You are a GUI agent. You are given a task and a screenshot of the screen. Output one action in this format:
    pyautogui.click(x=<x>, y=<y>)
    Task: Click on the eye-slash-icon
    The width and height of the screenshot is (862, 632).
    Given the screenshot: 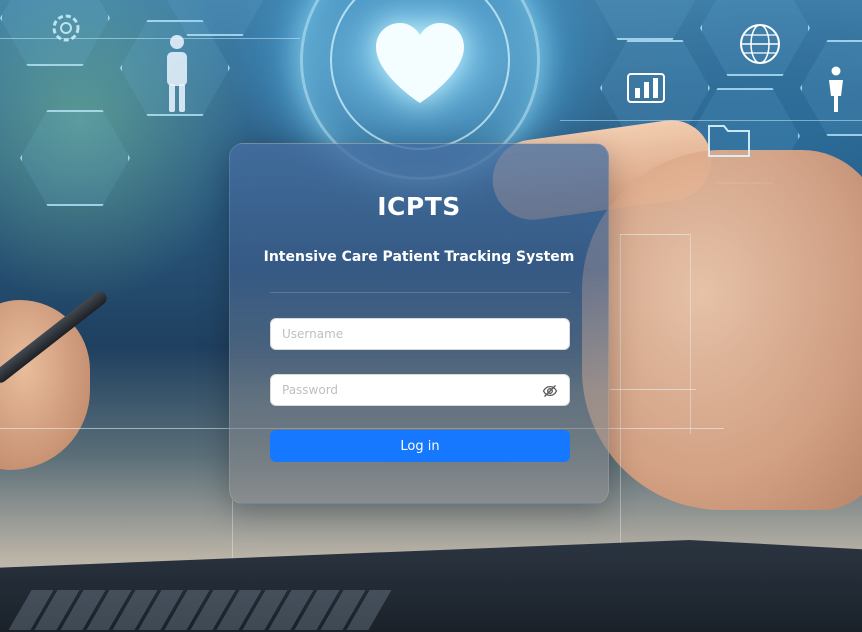 What is the action you would take?
    pyautogui.click(x=550, y=391)
    